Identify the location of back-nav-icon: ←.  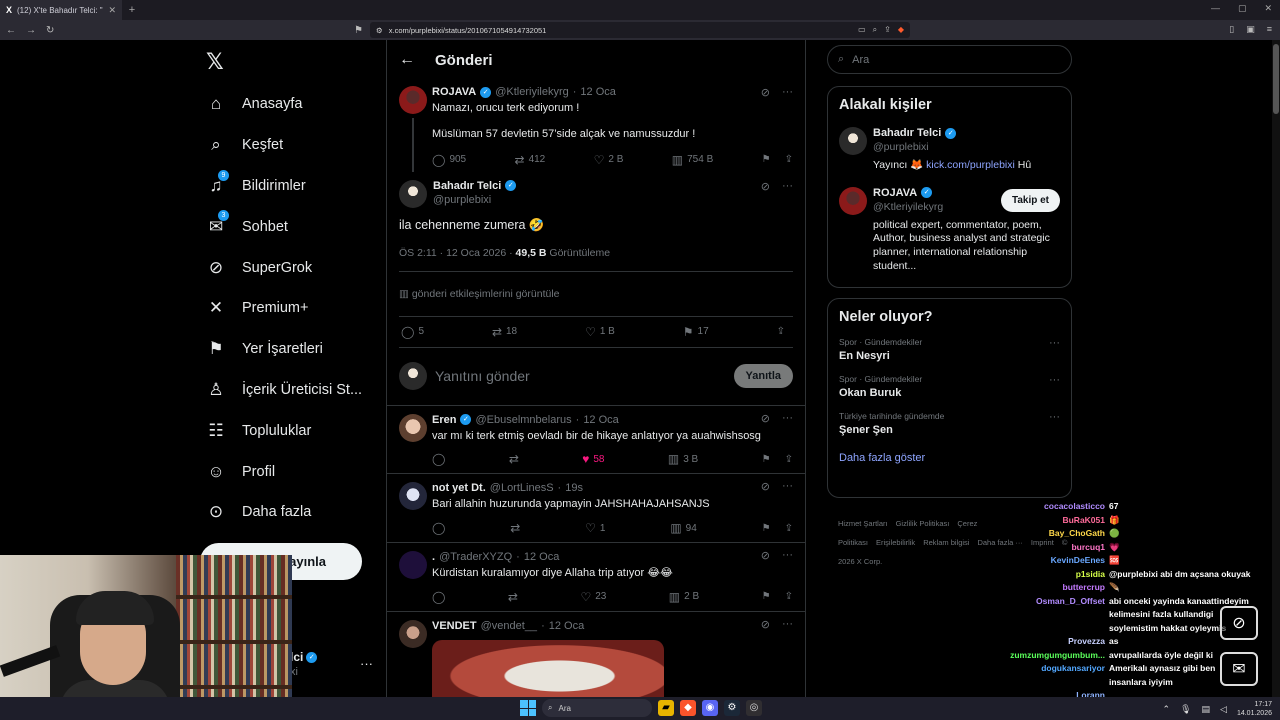
(11, 30).